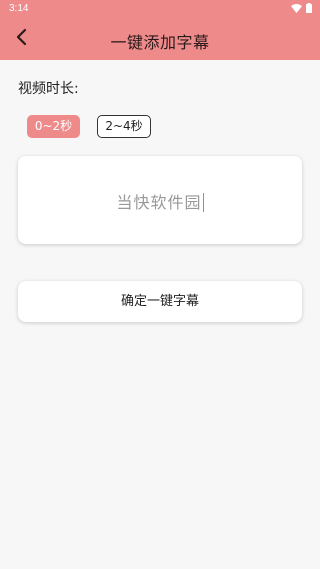 The width and height of the screenshot is (320, 569). Describe the element at coordinates (19, 8) in the screenshot. I see `status-time: 3:14` at that location.